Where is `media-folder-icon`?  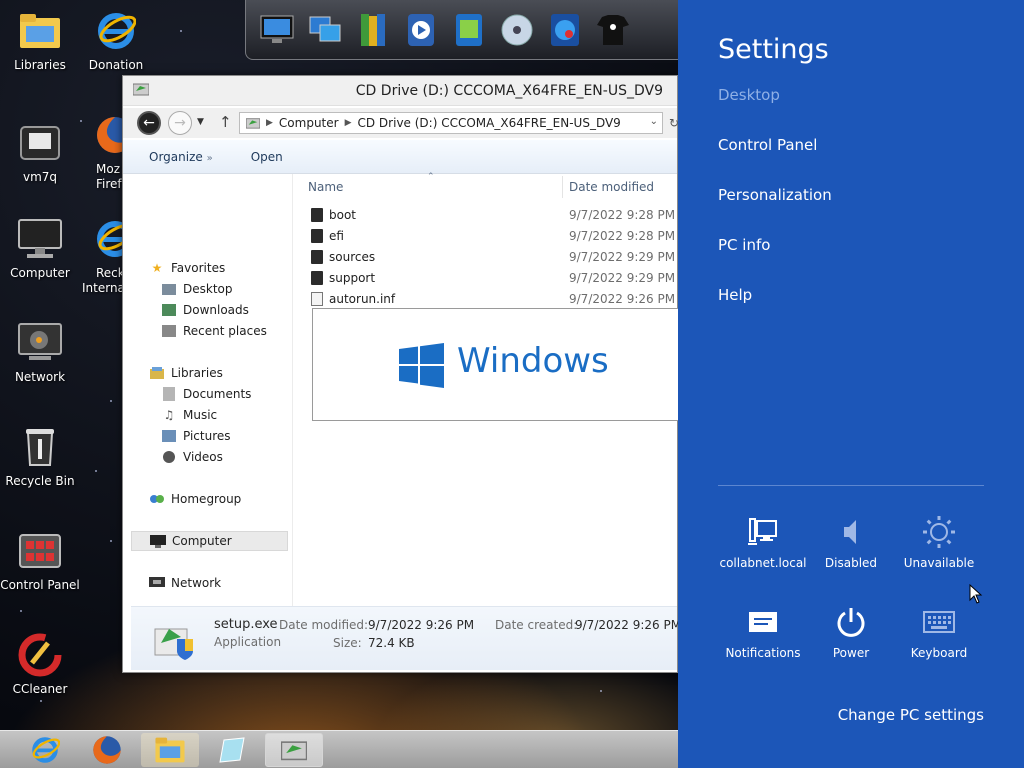
media-folder-icon is located at coordinates (469, 30).